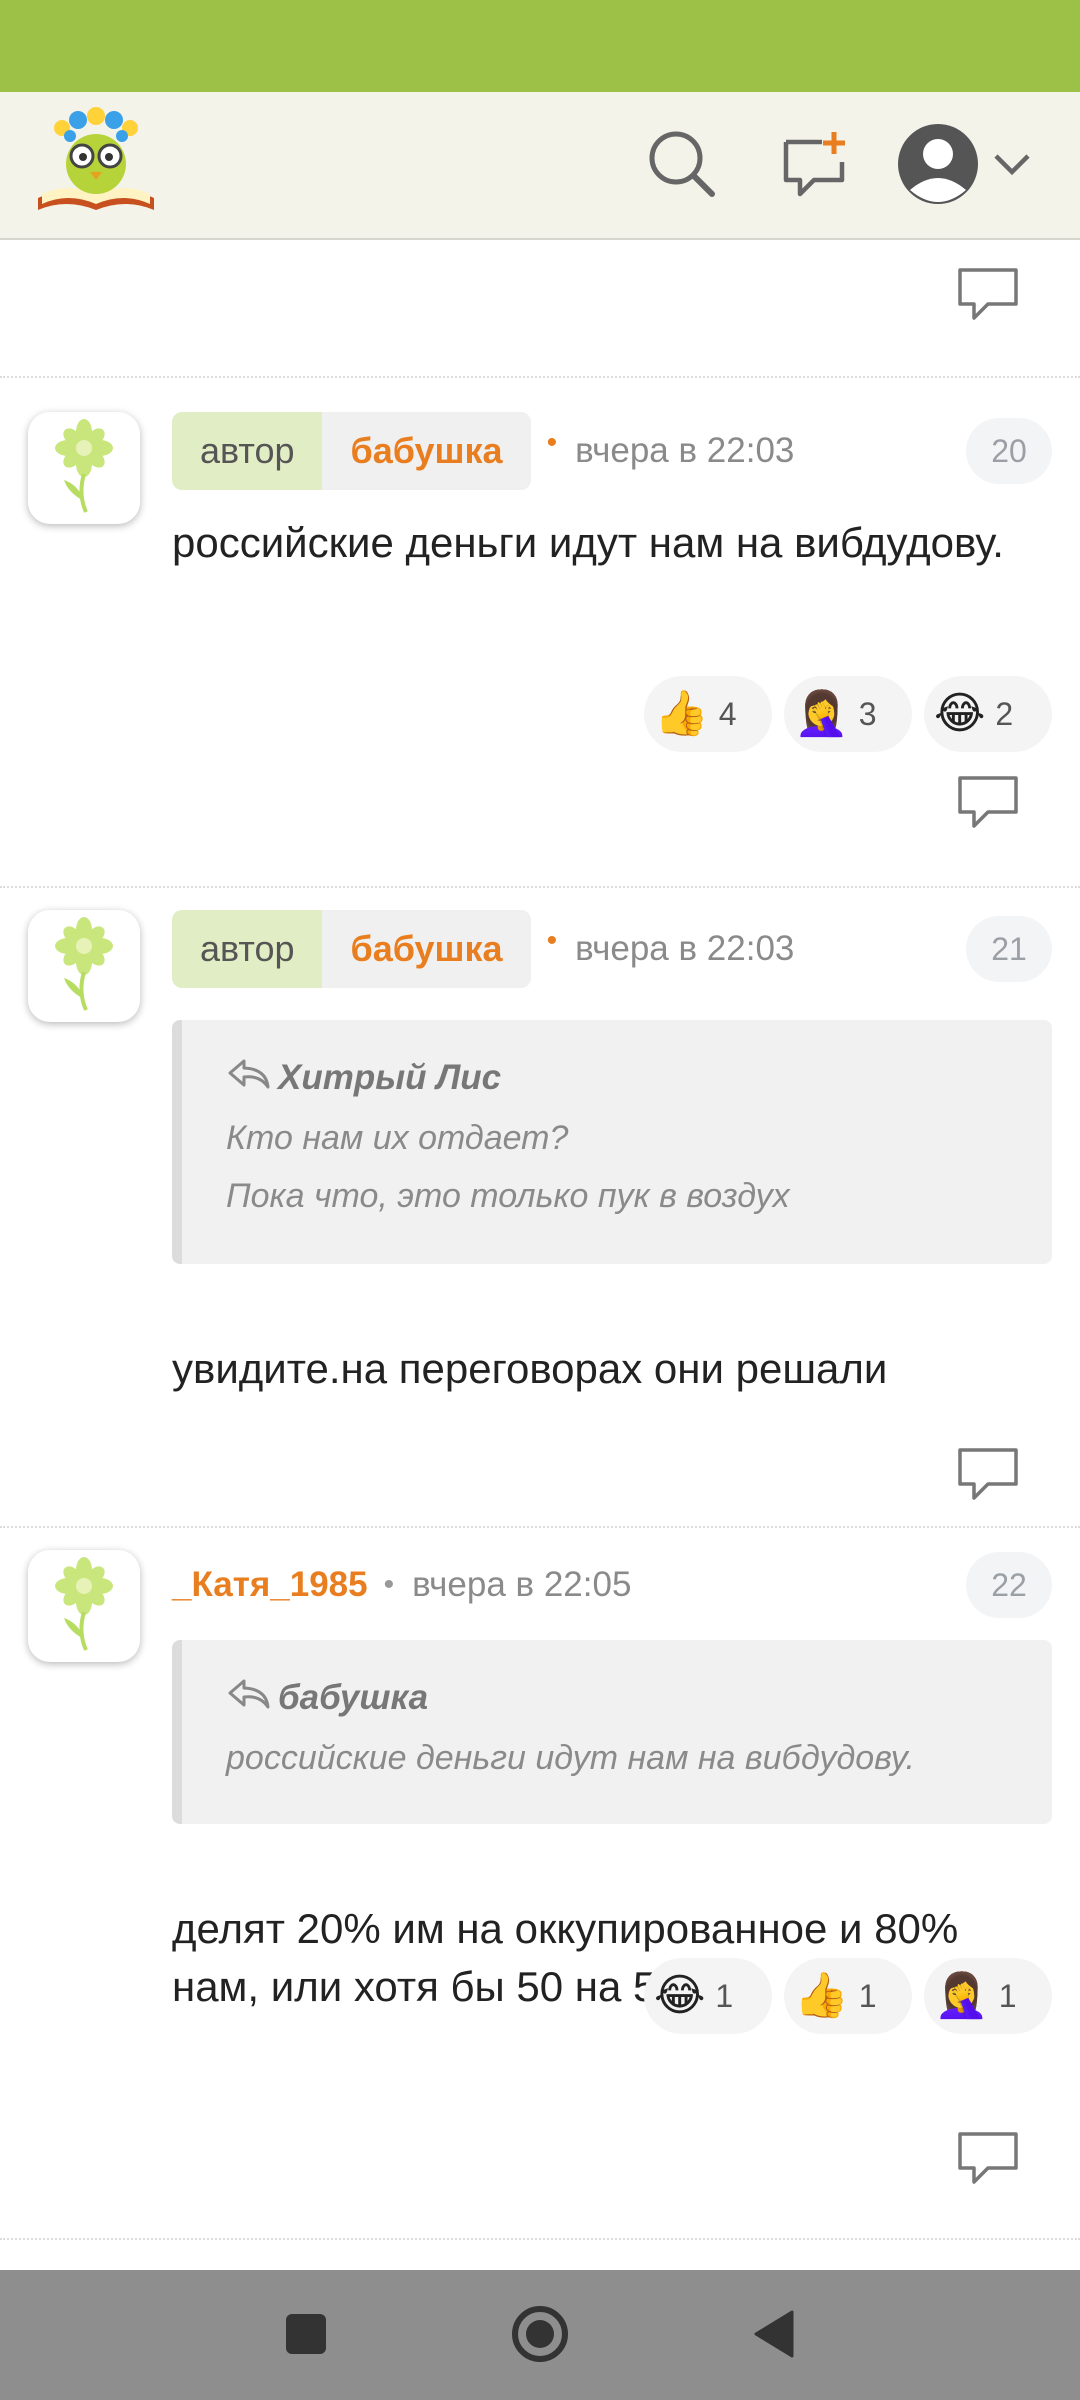 This screenshot has width=1080, height=2400. What do you see at coordinates (401, 1585) in the screenshot?
I see `post-meta: _Катя_1985 • вчера в 22:05` at bounding box center [401, 1585].